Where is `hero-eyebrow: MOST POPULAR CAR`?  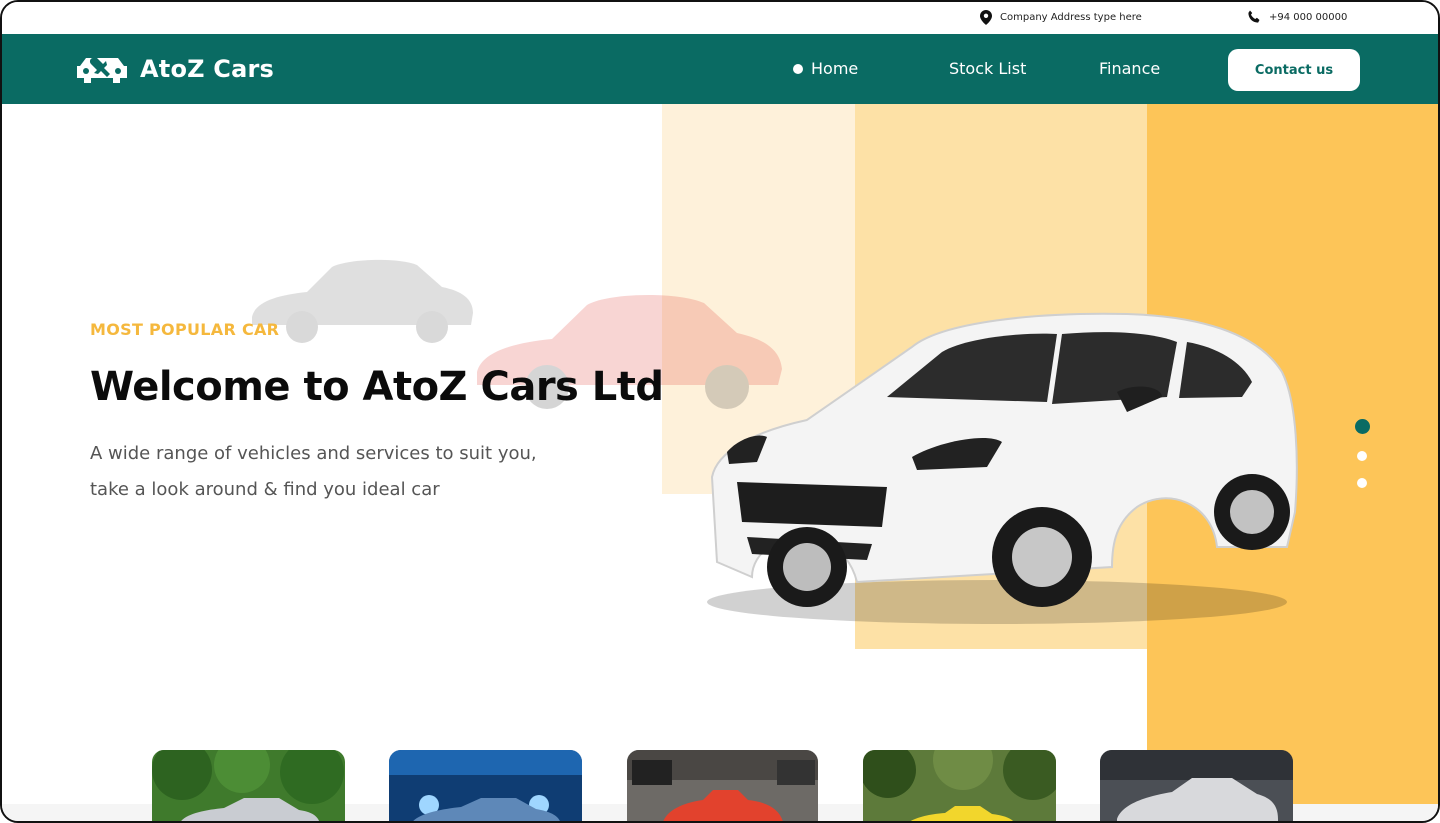 hero-eyebrow: MOST POPULAR CAR is located at coordinates (185, 329).